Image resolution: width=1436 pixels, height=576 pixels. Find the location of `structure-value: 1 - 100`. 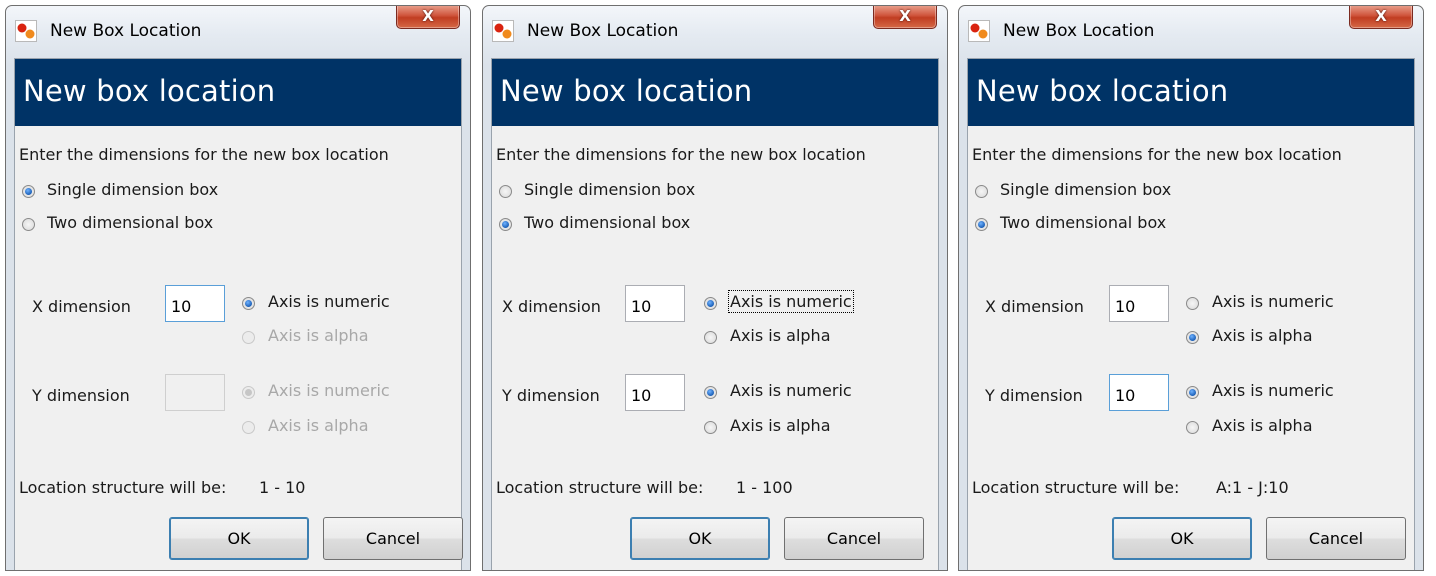

structure-value: 1 - 100 is located at coordinates (764, 487).